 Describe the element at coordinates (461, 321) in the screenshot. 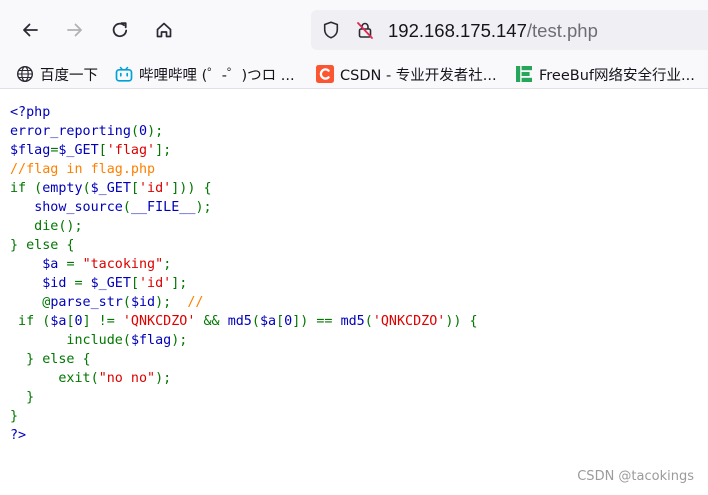

I see `code-token-keyword: )) {` at that location.